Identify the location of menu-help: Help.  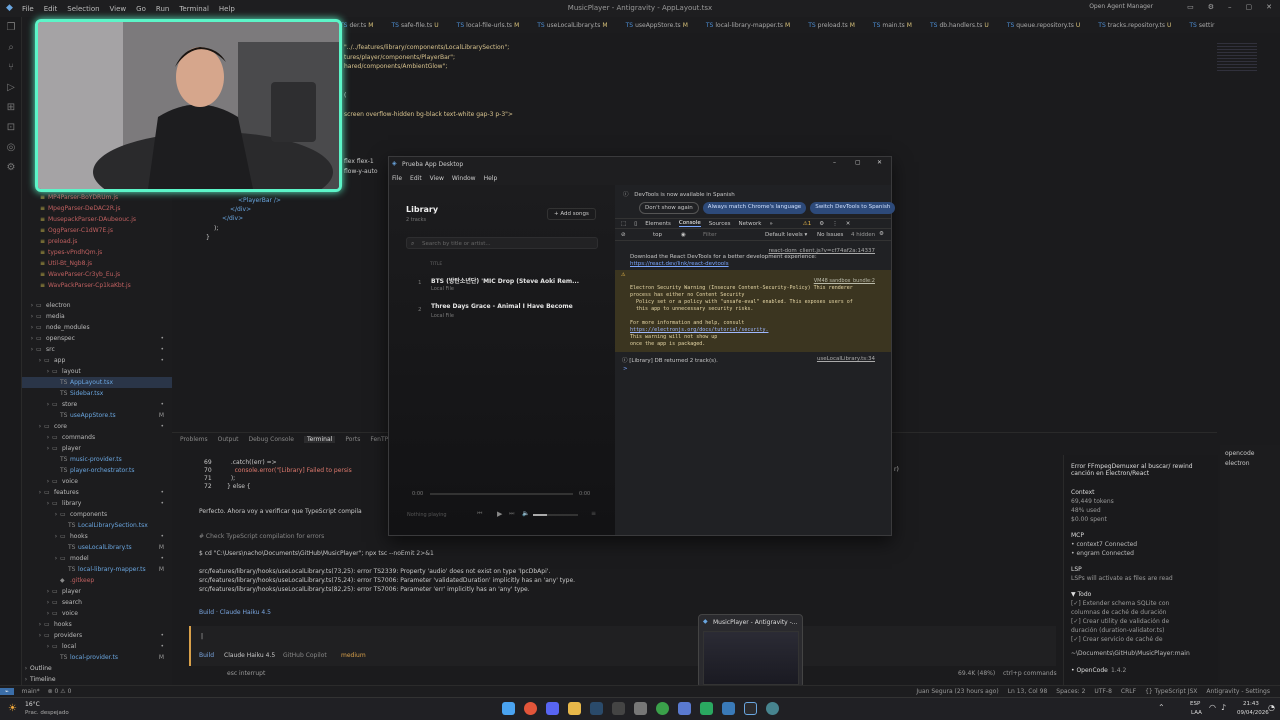
(227, 9).